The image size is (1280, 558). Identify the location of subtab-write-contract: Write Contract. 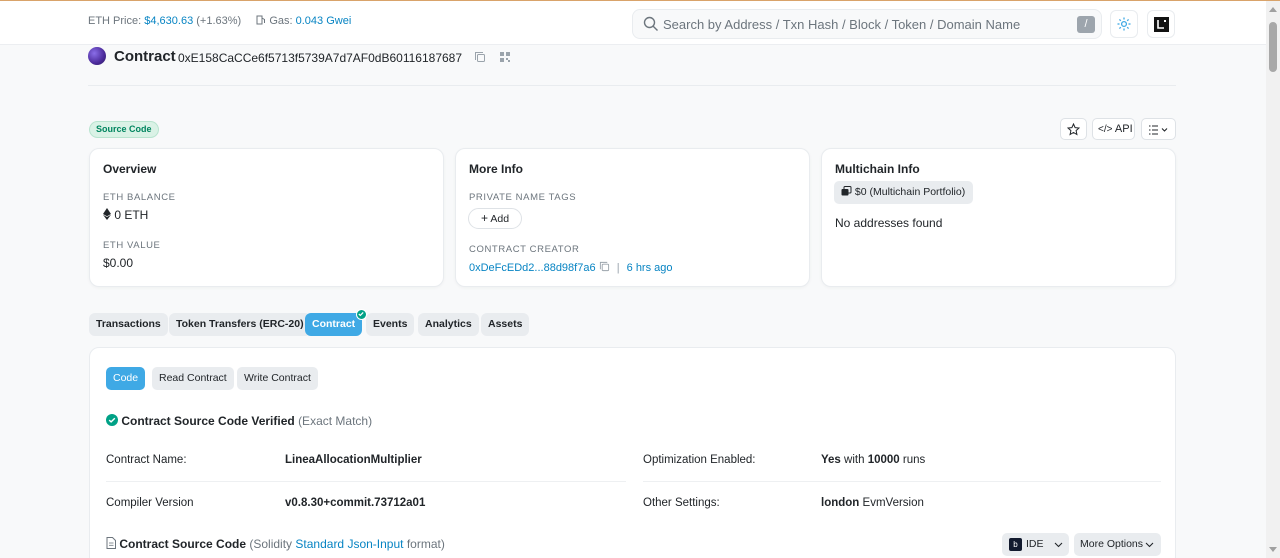
(277, 378).